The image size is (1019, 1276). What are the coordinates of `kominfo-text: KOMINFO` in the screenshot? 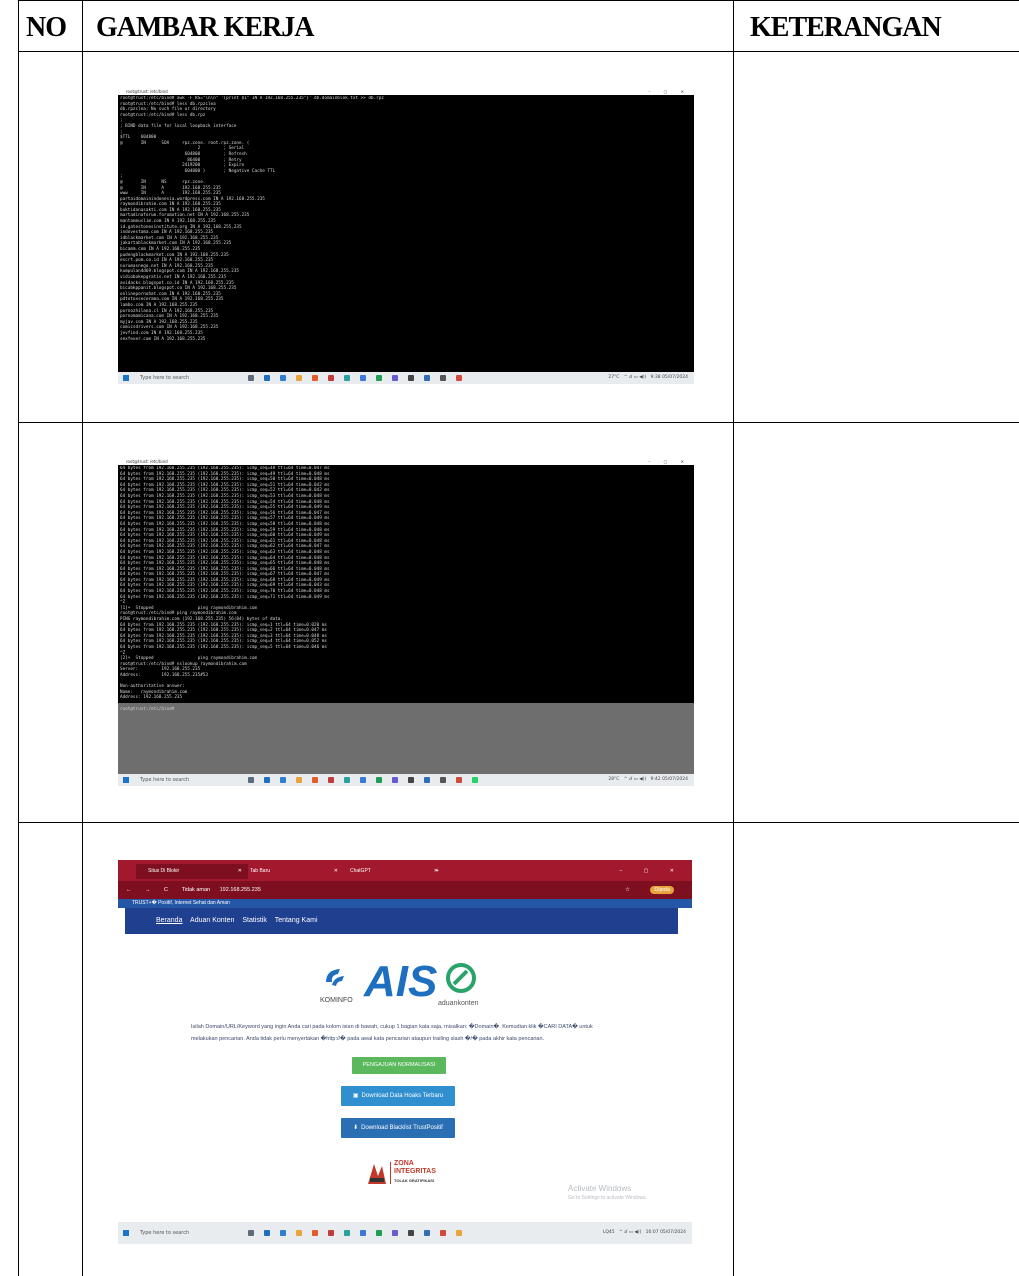 It's located at (336, 1000).